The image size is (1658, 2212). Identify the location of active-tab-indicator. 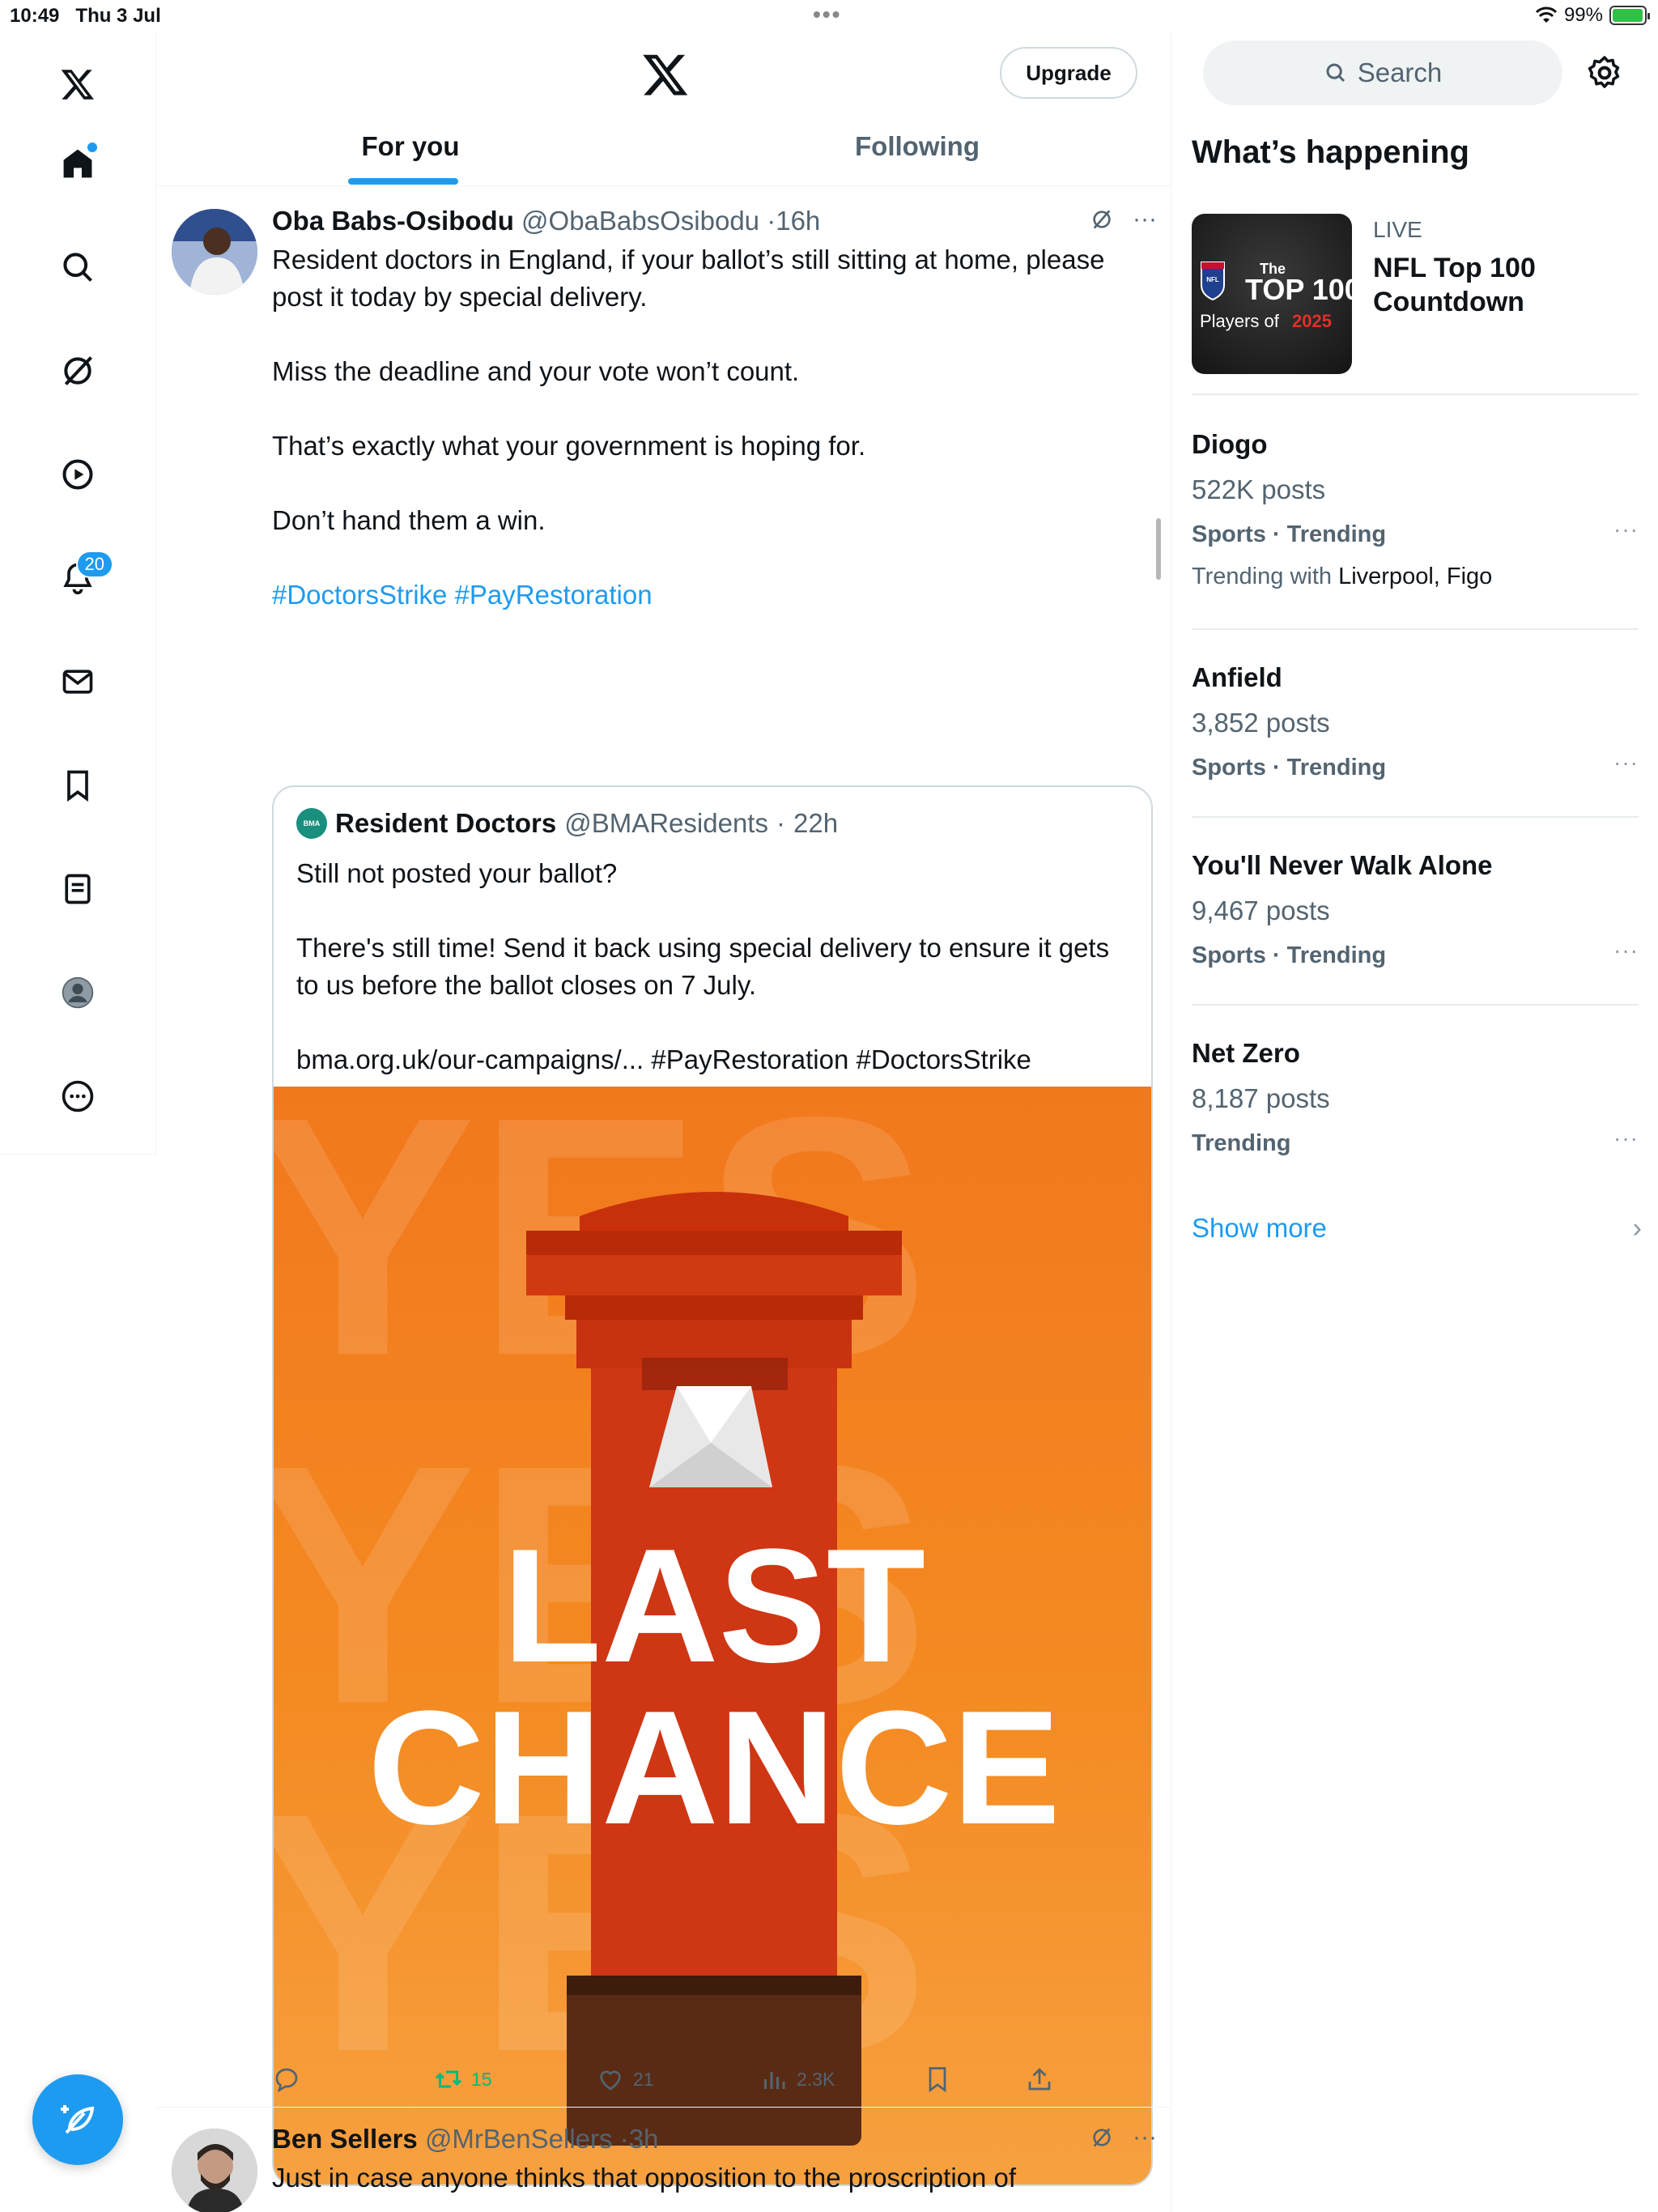
(403, 182).